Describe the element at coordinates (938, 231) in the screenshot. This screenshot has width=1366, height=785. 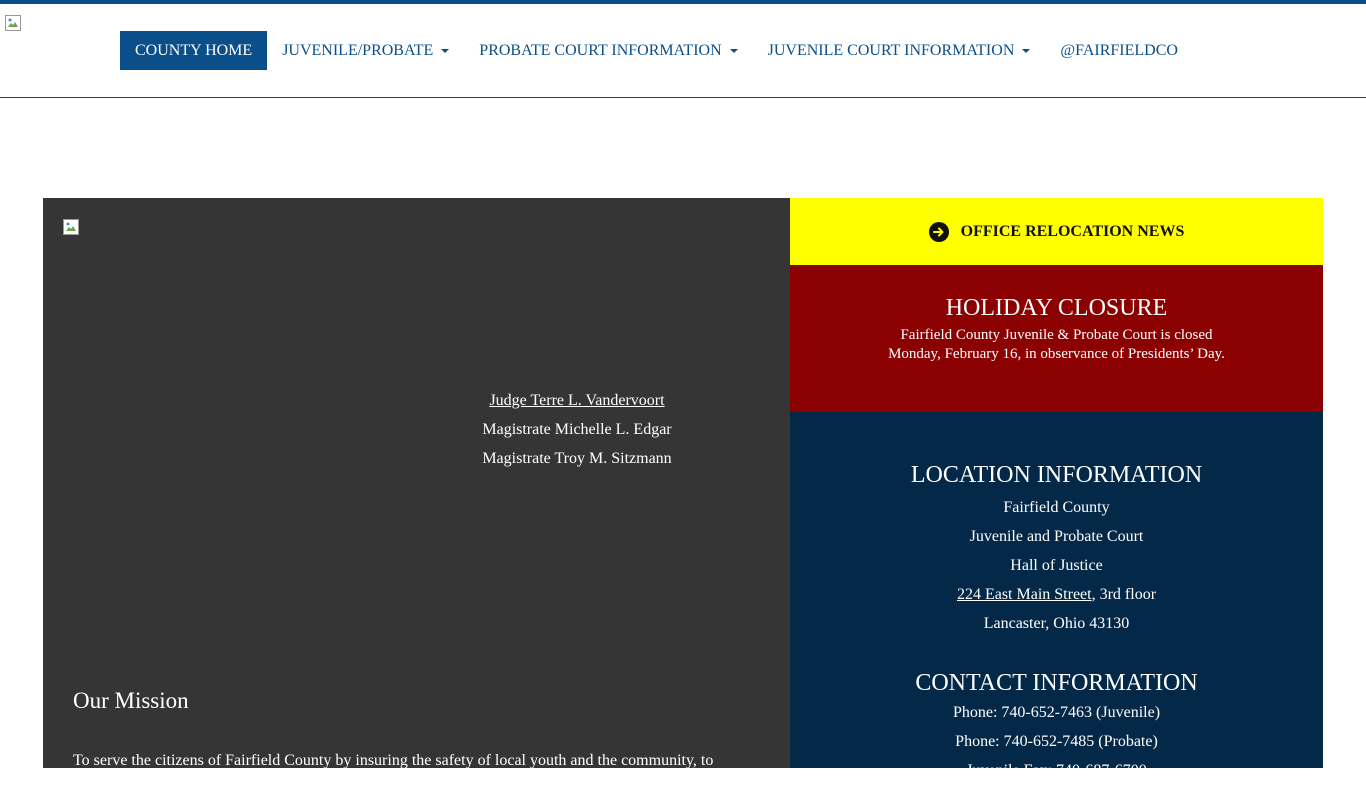
I see `arrow-right-circle-icon` at that location.